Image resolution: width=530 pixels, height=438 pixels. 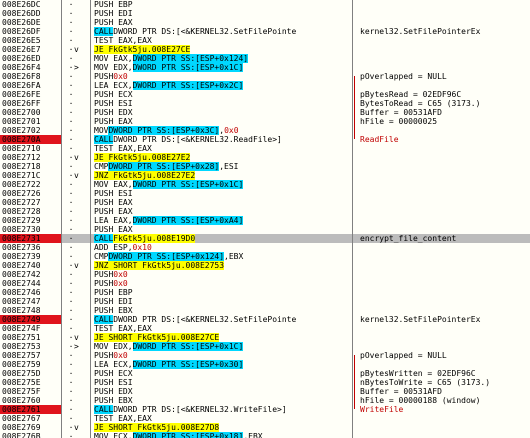 What do you see at coordinates (30, 148) in the screenshot?
I see `address-cell: 008E2710` at bounding box center [30, 148].